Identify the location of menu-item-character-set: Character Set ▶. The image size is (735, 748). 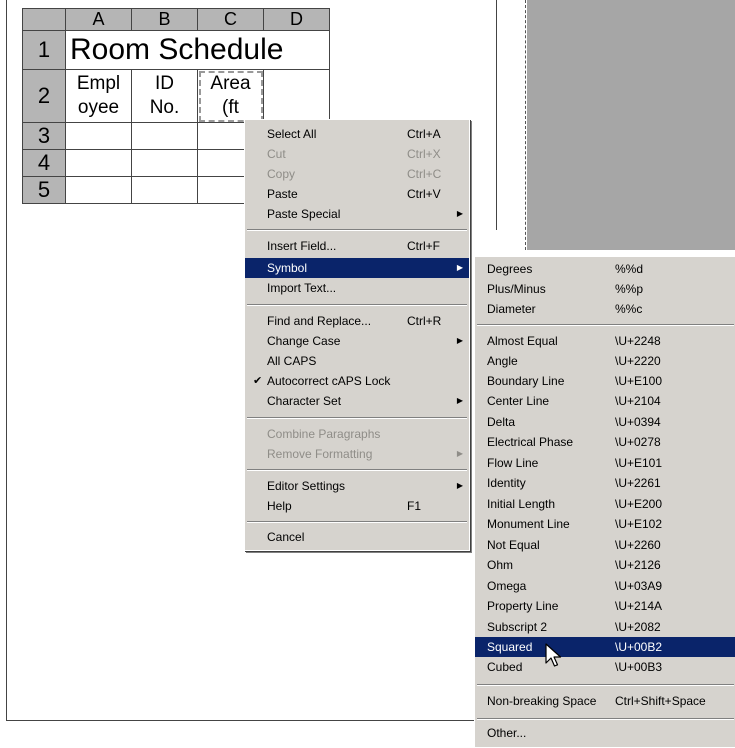
(357, 401).